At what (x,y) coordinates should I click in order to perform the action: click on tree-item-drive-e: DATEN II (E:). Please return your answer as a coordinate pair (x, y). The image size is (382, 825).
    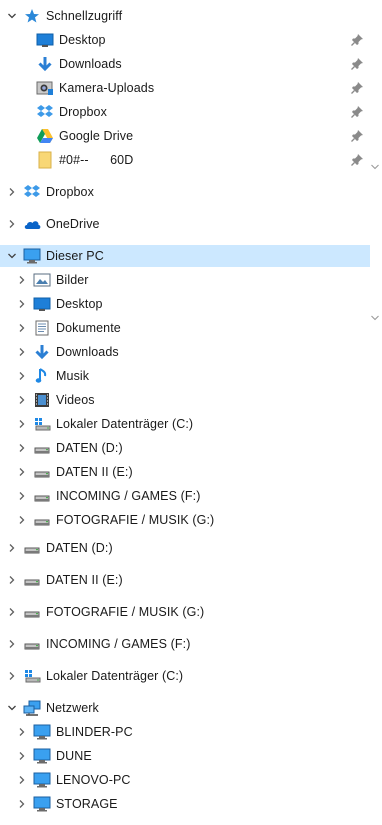
    Looking at the image, I should click on (185, 580).